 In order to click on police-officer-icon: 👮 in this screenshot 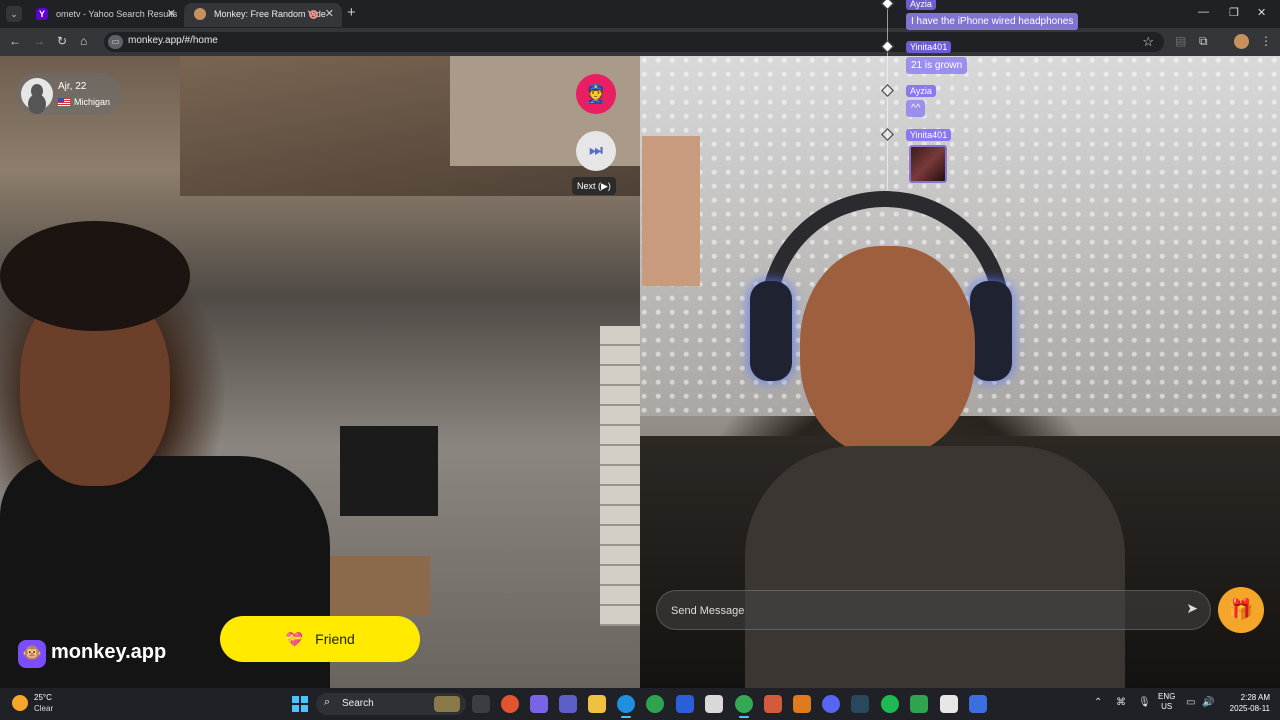, I will do `click(596, 94)`.